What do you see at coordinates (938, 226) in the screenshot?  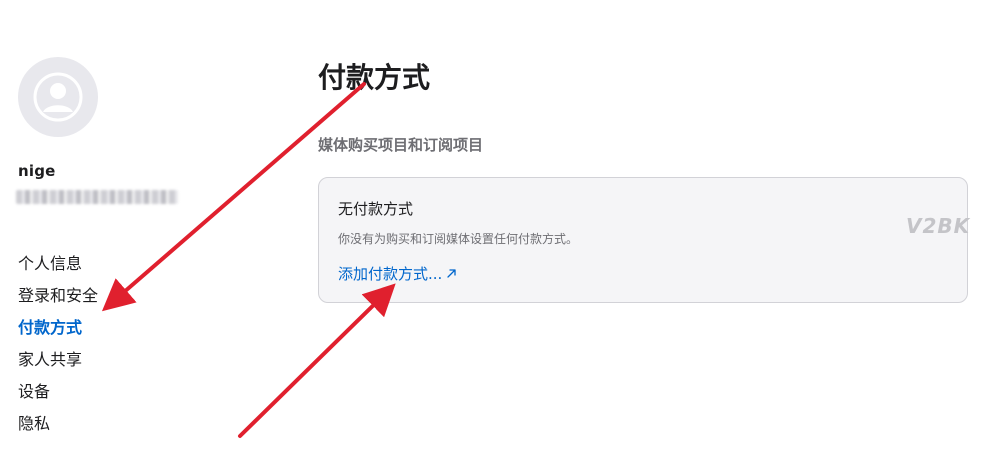 I see `watermark: V2BK` at bounding box center [938, 226].